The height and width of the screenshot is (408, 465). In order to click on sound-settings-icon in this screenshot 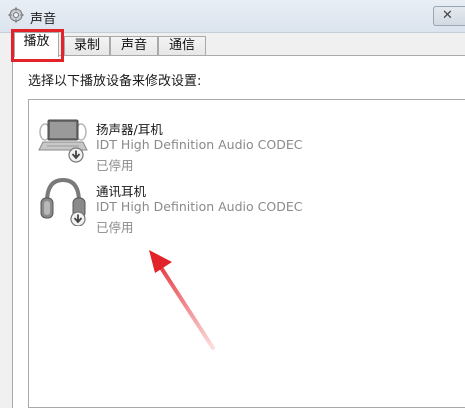, I will do `click(16, 15)`.